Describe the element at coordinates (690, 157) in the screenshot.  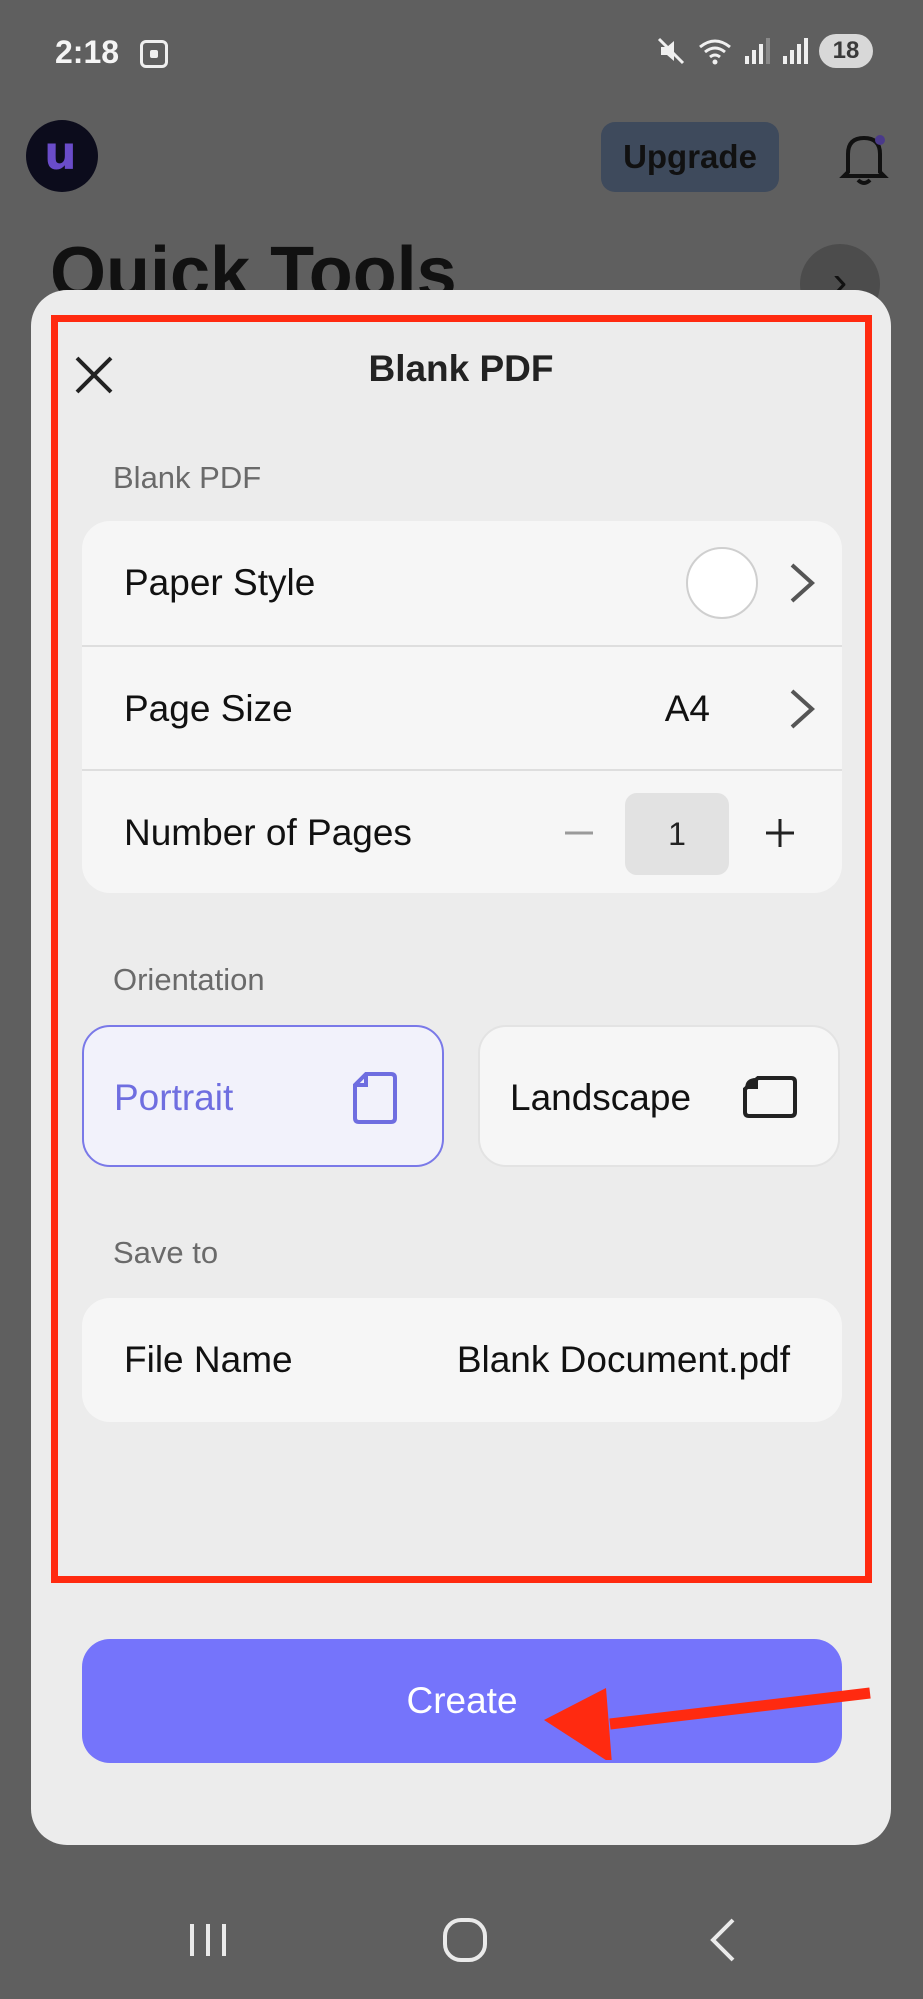
I see `upgrade-button: Upgrade` at that location.